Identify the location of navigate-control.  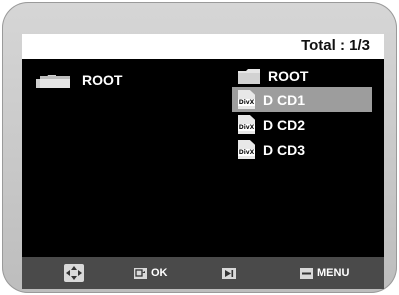
(74, 273).